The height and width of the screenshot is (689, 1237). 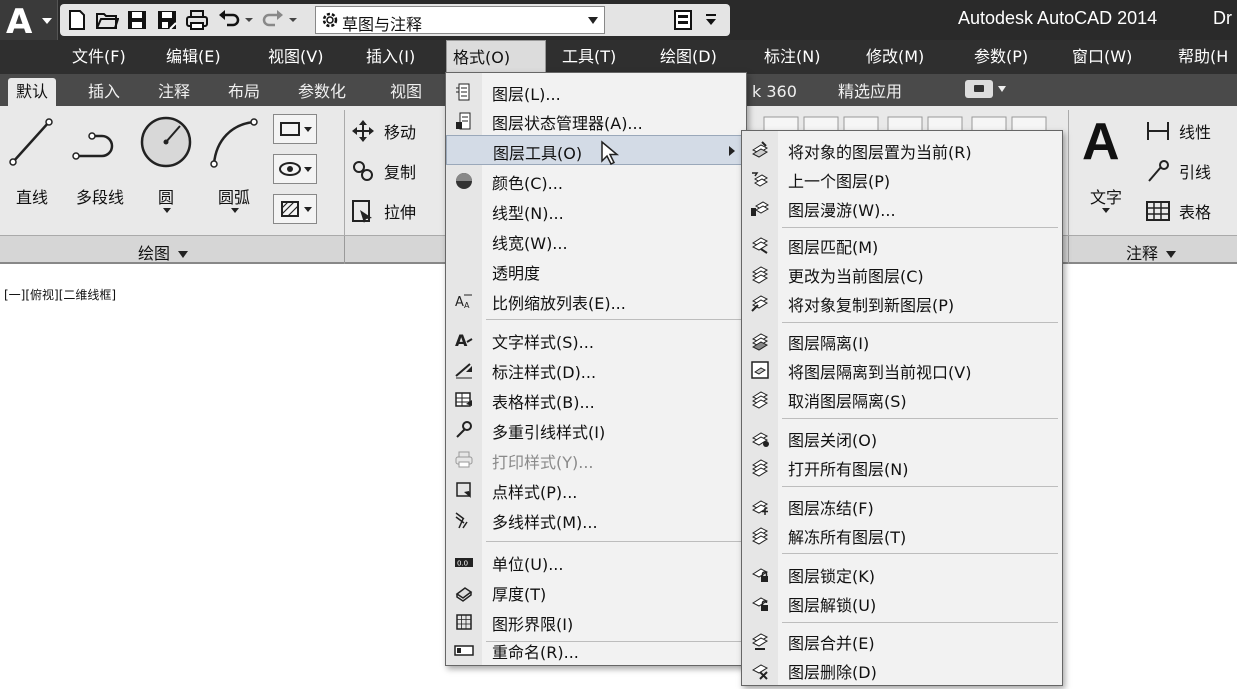 What do you see at coordinates (390, 57) in the screenshot?
I see `menu-insert: 插入(I)` at bounding box center [390, 57].